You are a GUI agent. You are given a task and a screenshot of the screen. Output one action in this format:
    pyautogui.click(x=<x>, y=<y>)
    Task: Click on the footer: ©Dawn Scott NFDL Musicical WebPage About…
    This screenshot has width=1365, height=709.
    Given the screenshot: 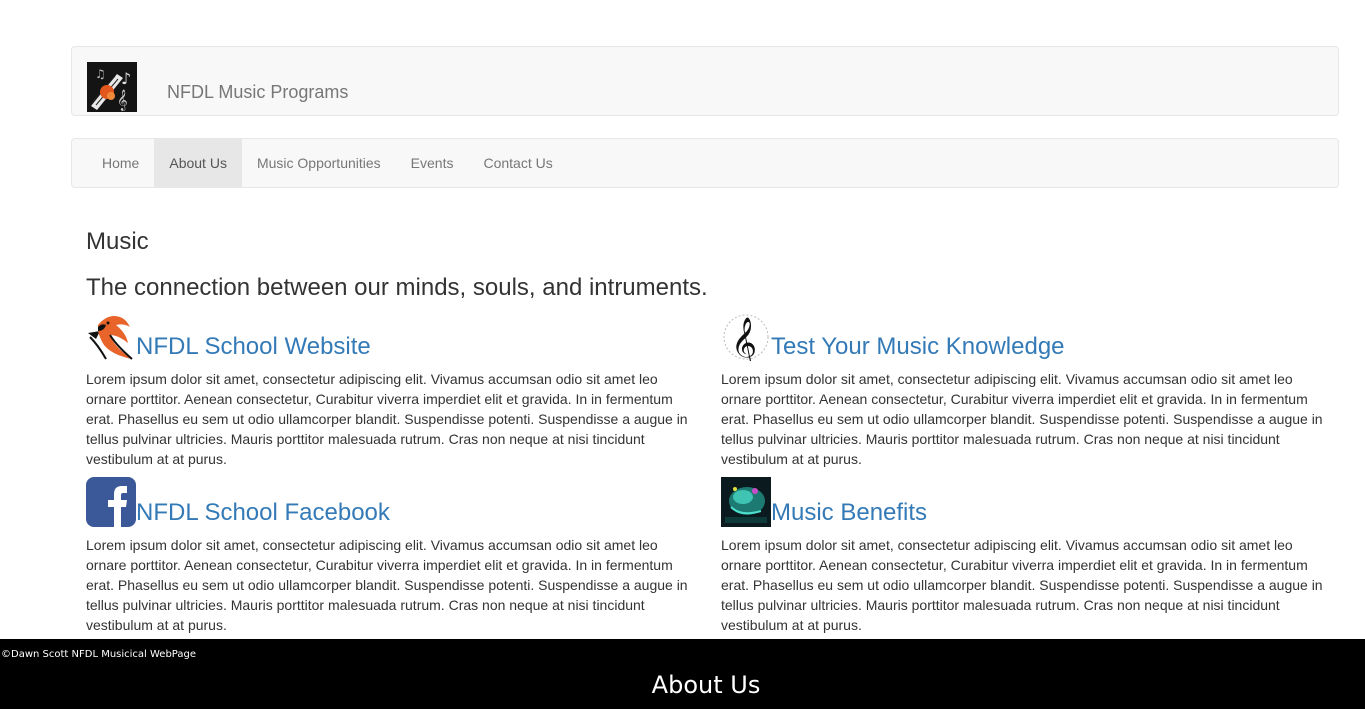 What is the action you would take?
    pyautogui.click(x=682, y=674)
    